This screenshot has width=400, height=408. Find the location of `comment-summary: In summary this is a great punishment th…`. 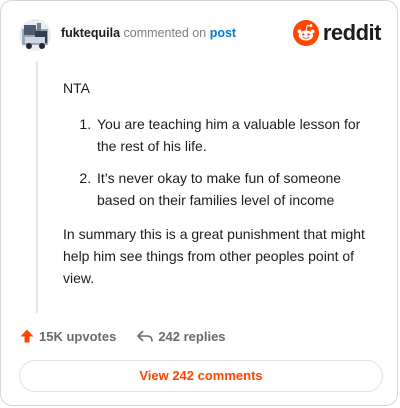

comment-summary: In summary this is a great punishment th… is located at coordinates (214, 256).